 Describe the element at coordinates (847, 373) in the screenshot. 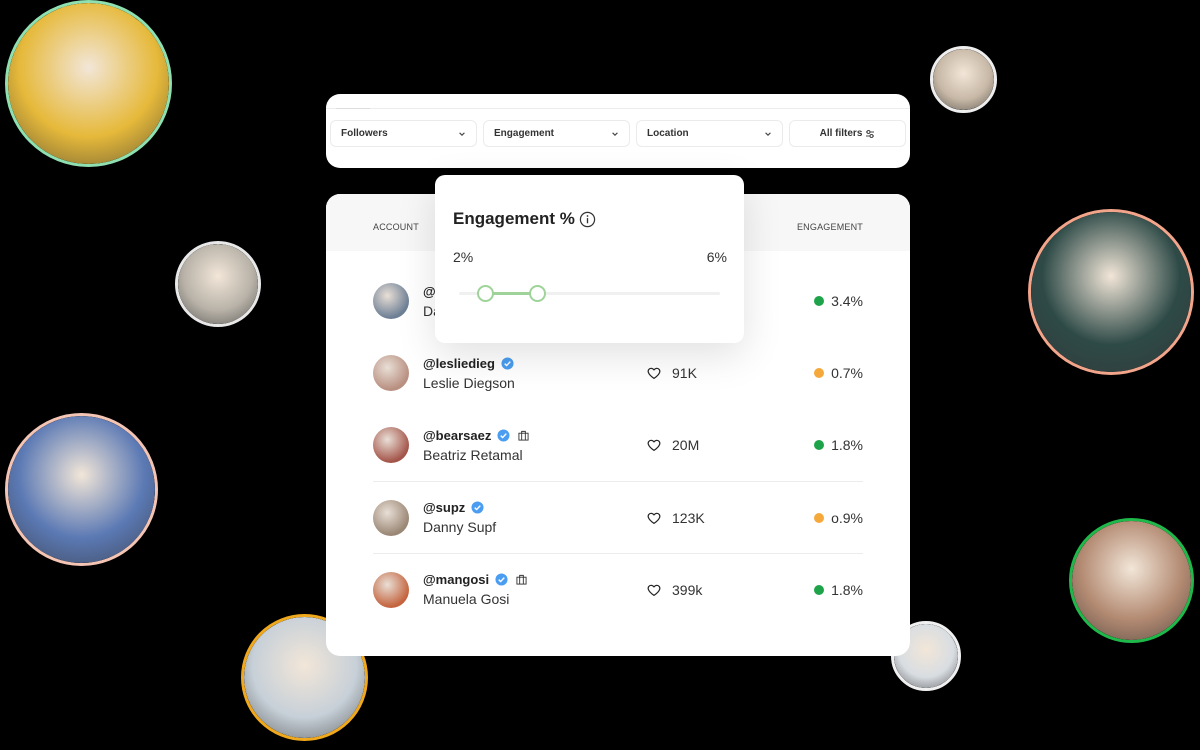

I see `engagement-value: 0.7%` at that location.